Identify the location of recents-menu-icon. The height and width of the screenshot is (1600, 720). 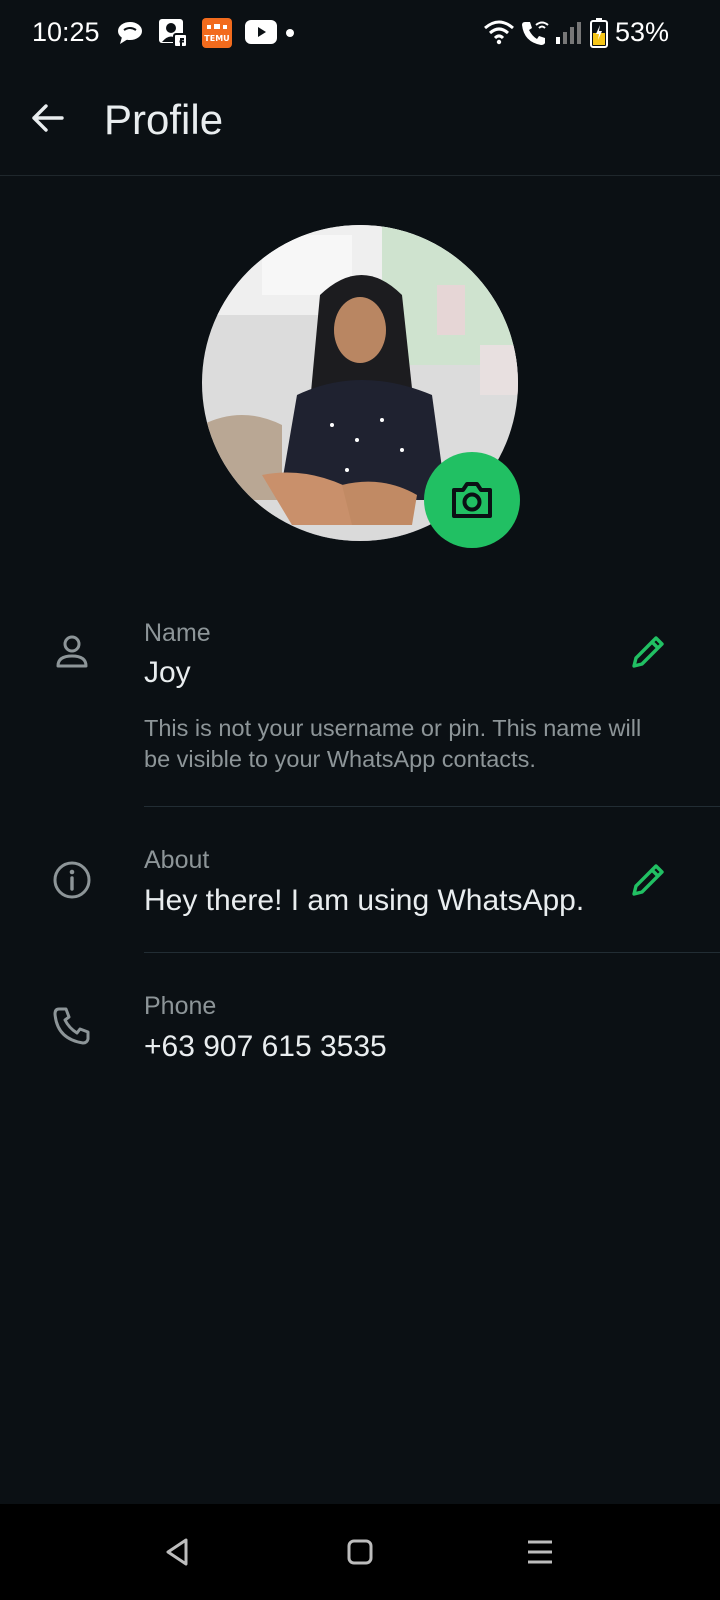
(540, 1552).